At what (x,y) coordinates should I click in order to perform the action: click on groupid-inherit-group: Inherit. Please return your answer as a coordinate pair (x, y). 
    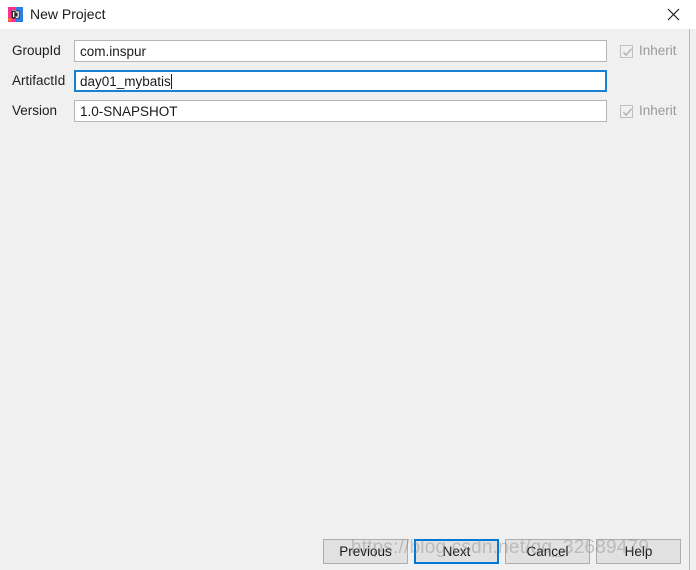
    Looking at the image, I should click on (648, 51).